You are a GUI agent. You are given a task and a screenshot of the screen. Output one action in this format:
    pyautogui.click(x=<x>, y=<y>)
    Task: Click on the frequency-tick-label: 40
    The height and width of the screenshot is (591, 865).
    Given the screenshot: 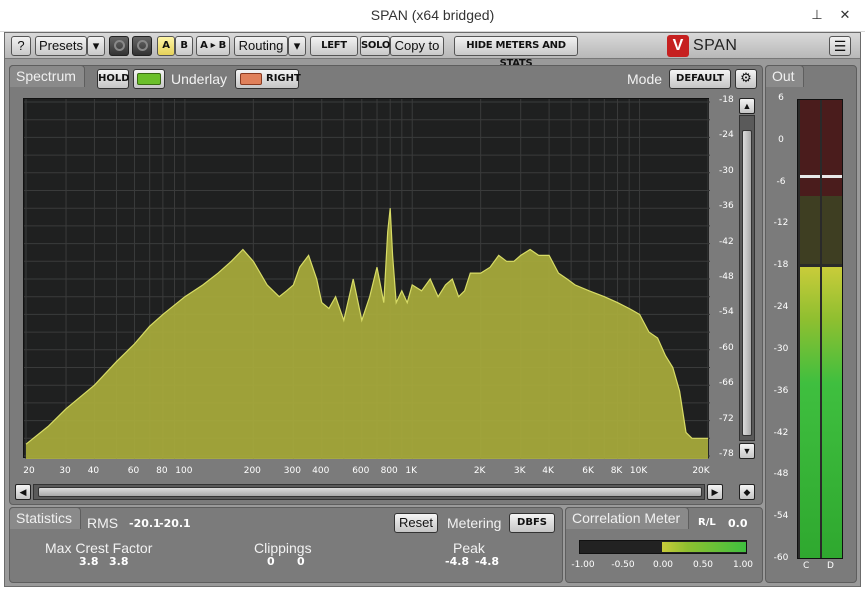 What is the action you would take?
    pyautogui.click(x=93, y=471)
    